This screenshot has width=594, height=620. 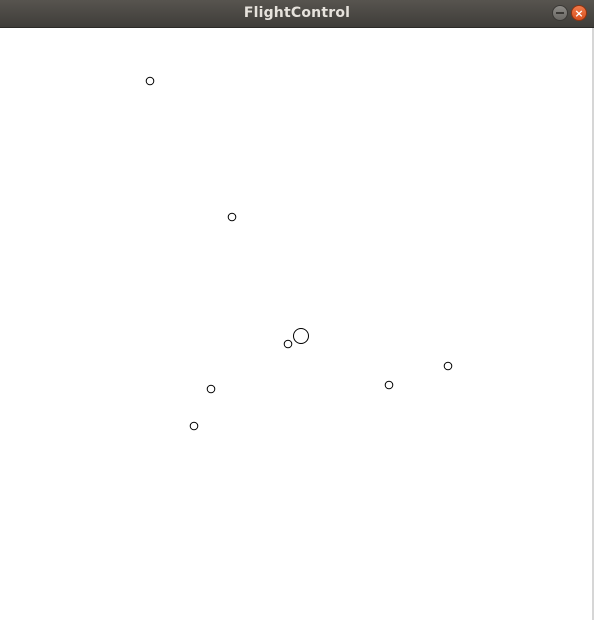 I want to click on selected-aircraft-marker, so click(x=301, y=336).